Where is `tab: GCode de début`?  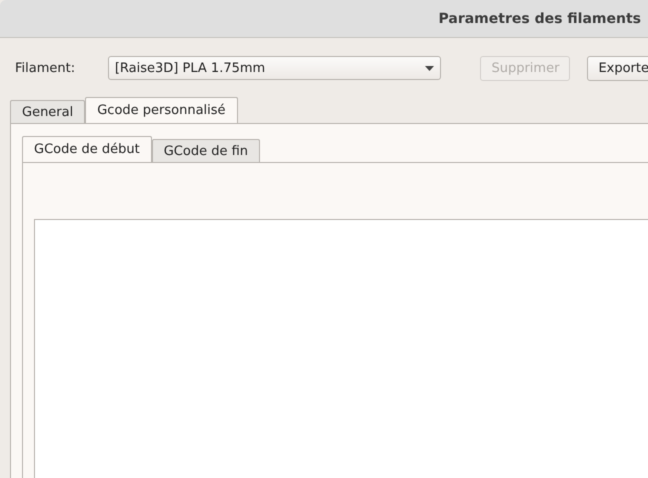
tab: GCode de début is located at coordinates (87, 149).